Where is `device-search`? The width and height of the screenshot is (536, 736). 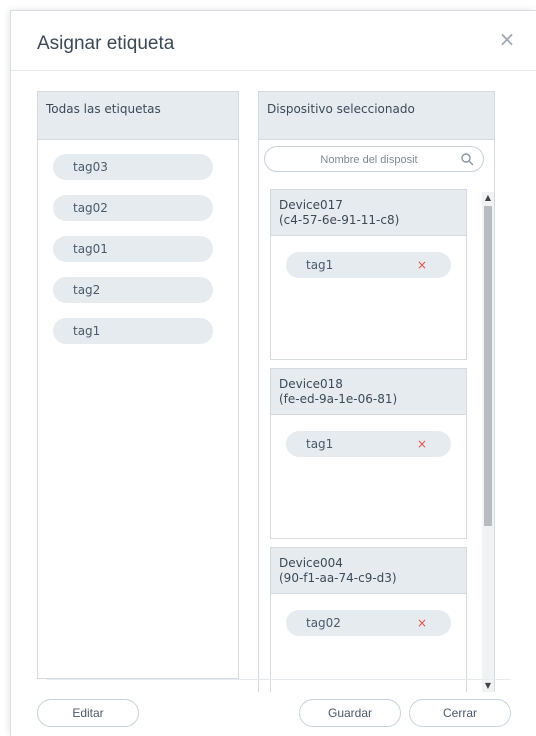 device-search is located at coordinates (374, 159).